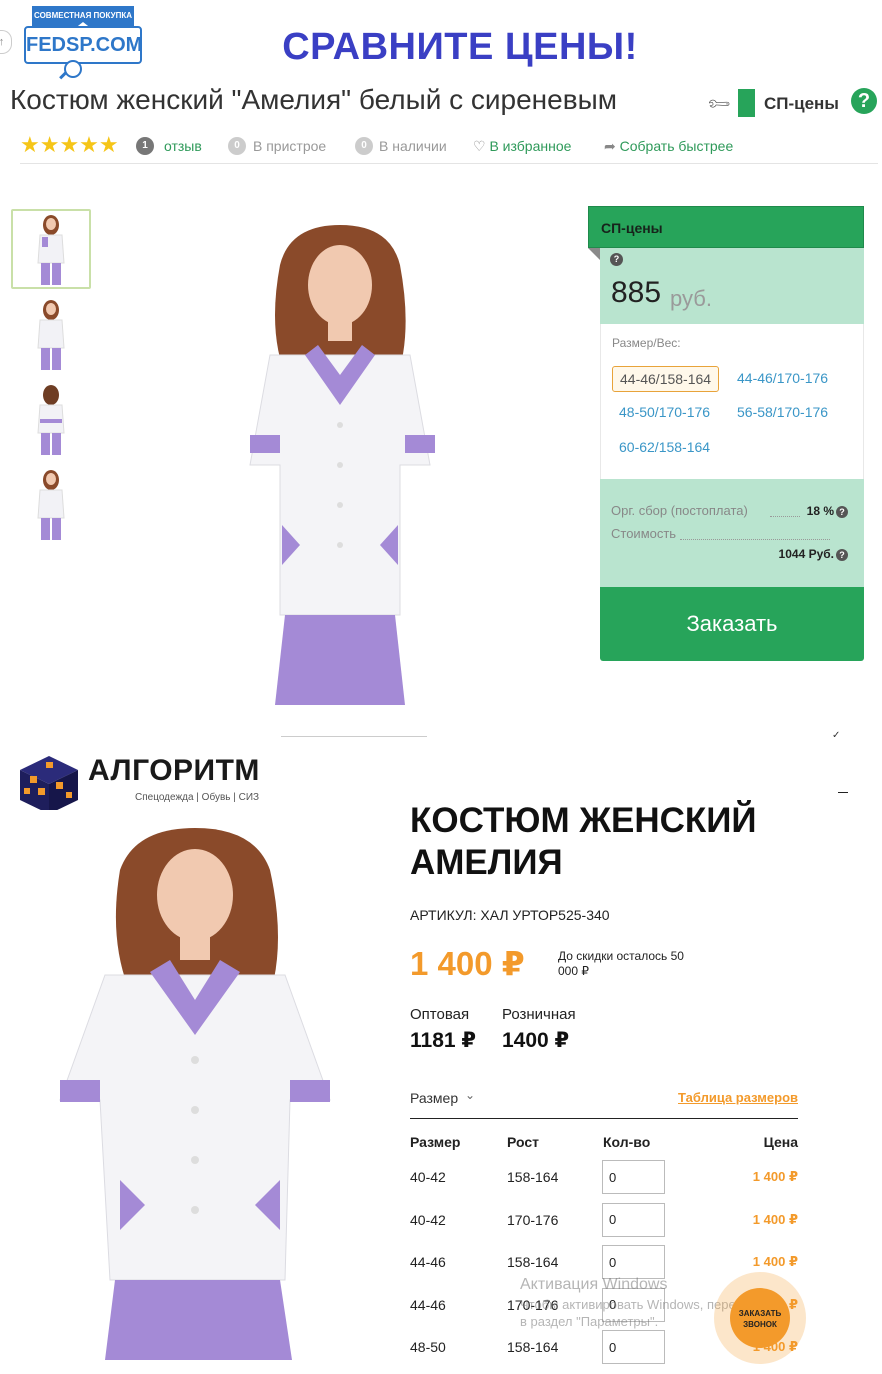  I want to click on org-fee-value: 18 %?, so click(827, 511).